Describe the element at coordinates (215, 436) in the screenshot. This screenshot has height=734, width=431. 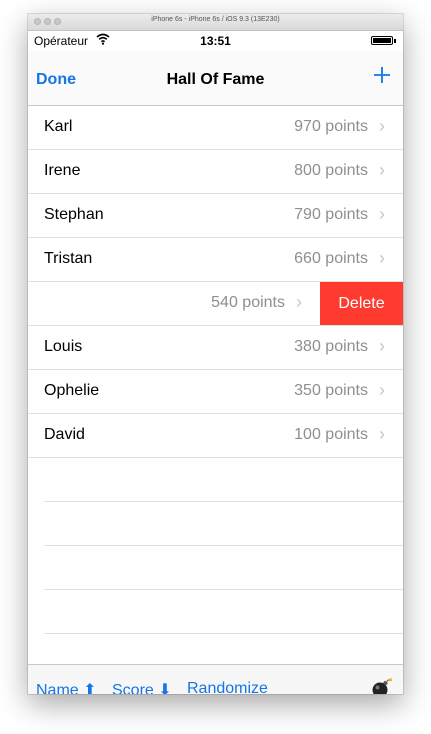
I see `table-row: David 100 points ›` at that location.